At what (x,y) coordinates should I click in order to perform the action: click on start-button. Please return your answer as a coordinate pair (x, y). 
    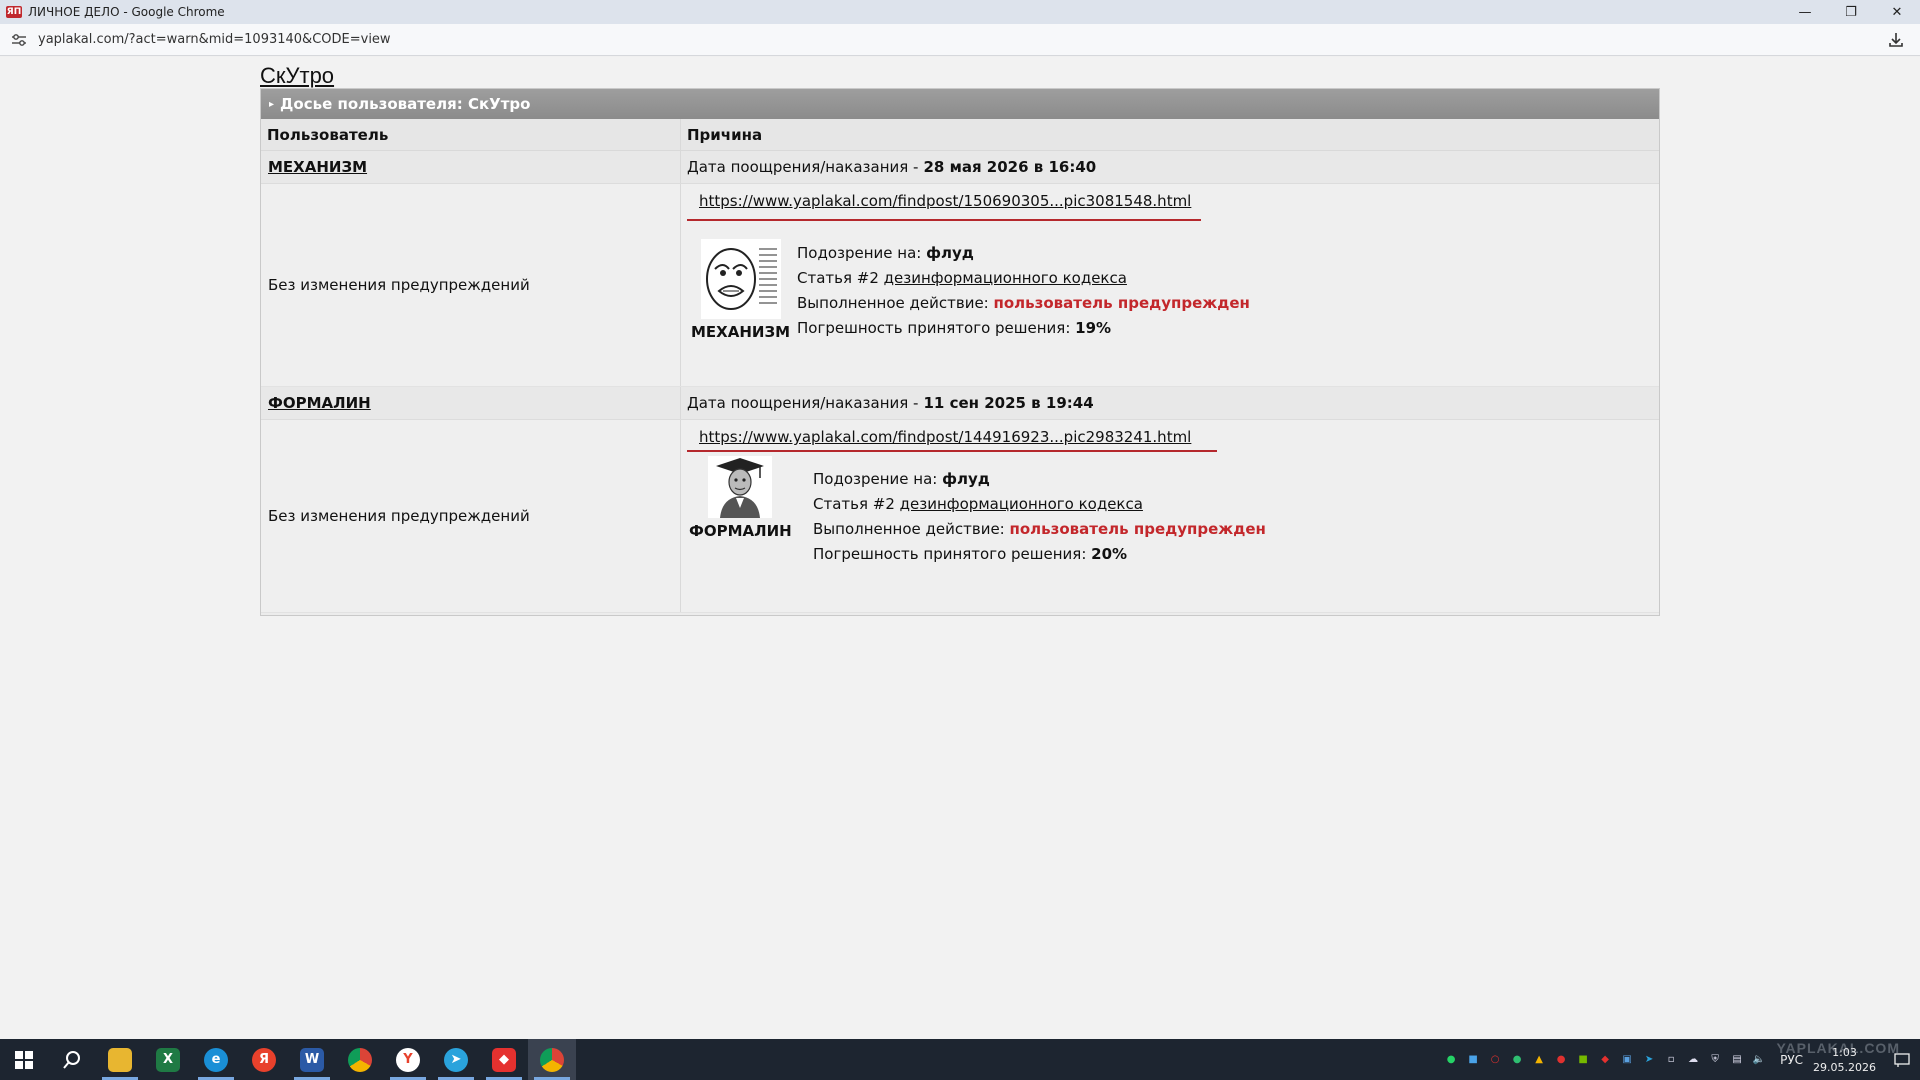
    Looking at the image, I should click on (24, 1059).